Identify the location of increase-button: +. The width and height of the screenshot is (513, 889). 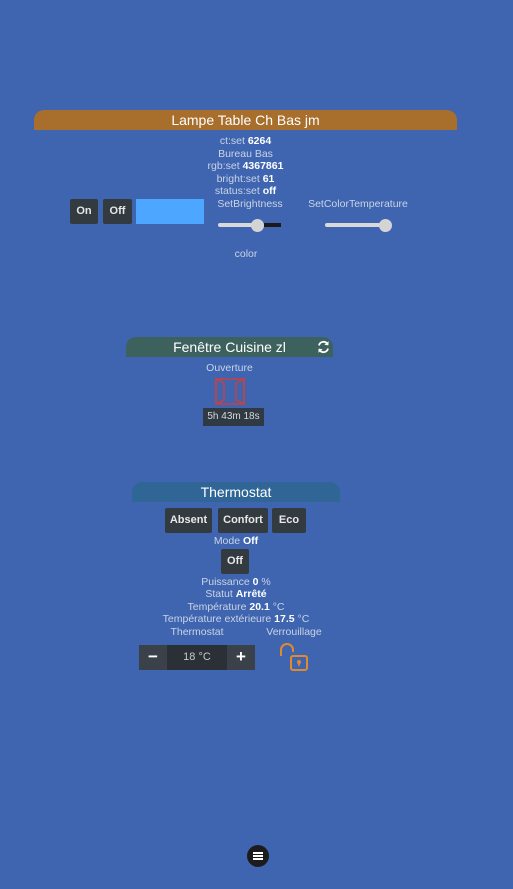
(241, 657).